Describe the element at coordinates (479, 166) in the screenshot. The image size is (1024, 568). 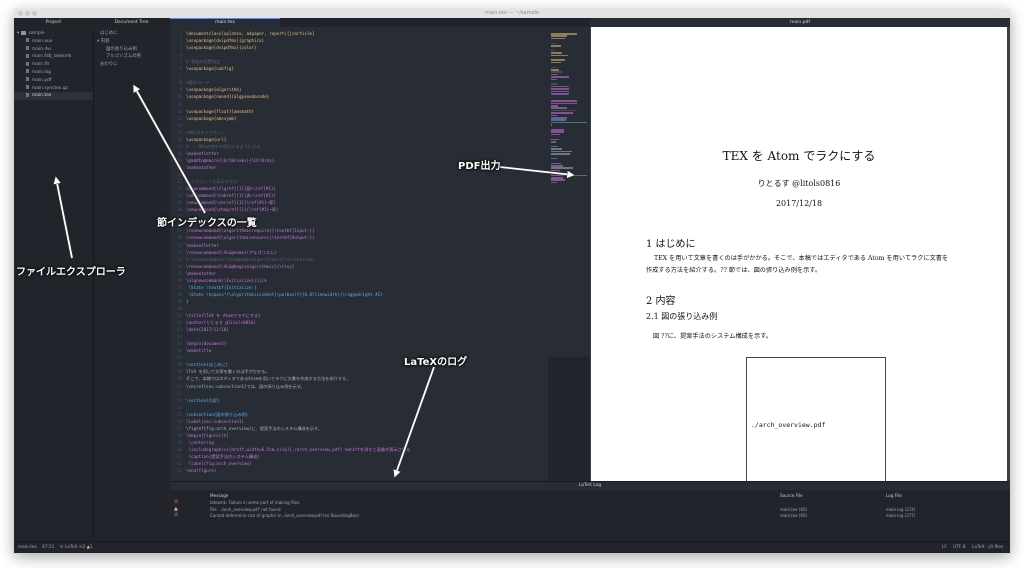
I see `callout-pdf-output: PDF出力` at that location.